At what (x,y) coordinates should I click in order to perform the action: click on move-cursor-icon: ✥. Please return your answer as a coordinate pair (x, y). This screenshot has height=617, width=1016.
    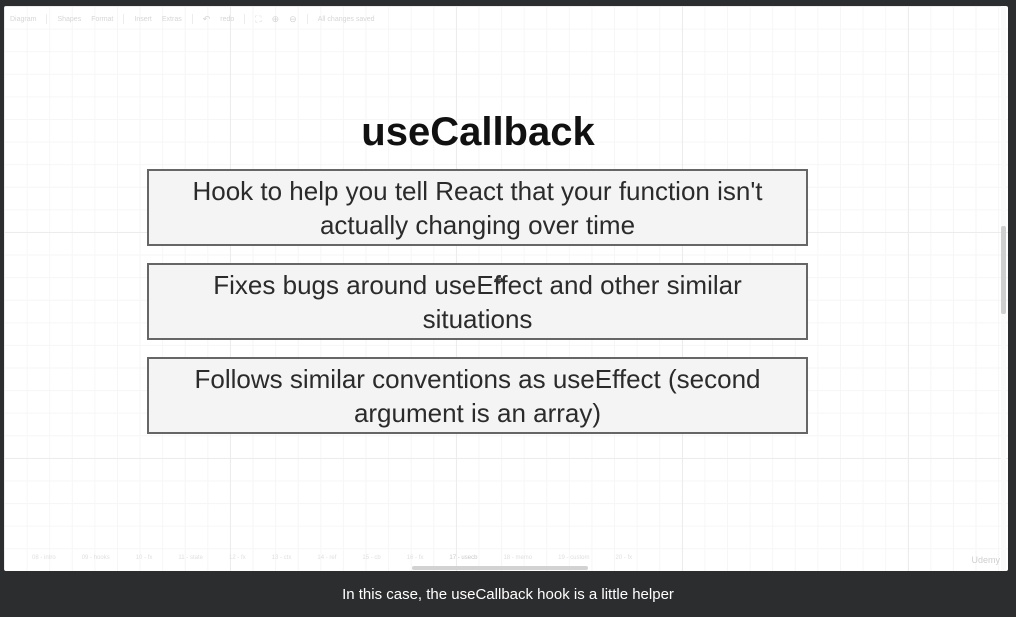
    Looking at the image, I should click on (499, 280).